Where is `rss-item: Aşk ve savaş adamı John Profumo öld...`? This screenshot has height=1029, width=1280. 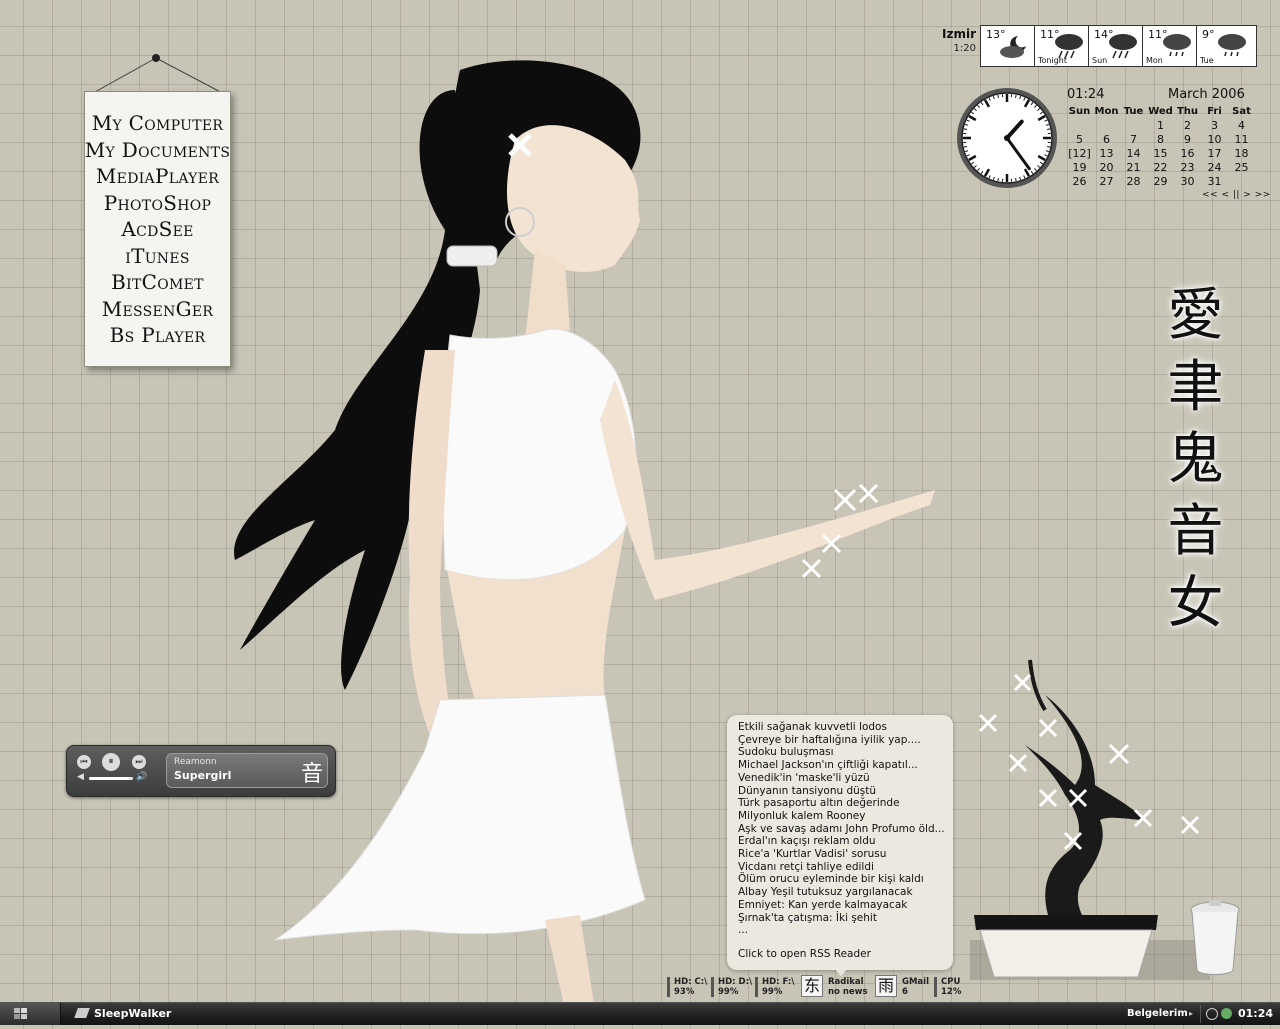 rss-item: Aşk ve savaş adamı John Profumo öld... is located at coordinates (841, 829).